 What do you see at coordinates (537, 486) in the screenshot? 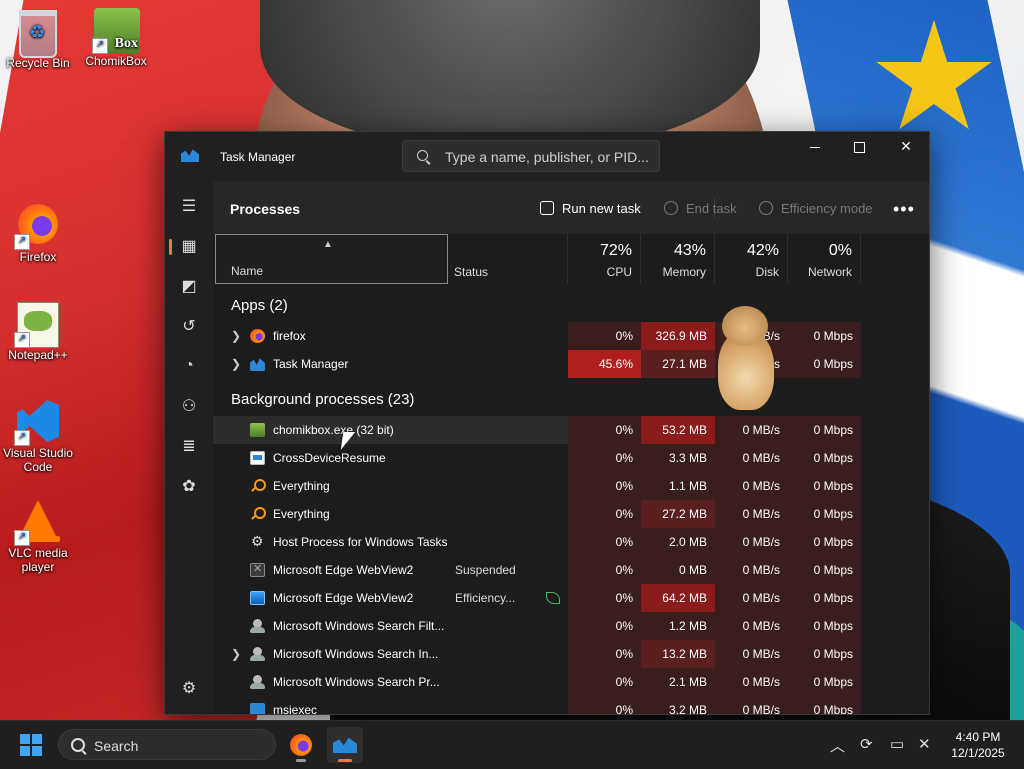
I see `process-row: Everything 0% 1.1 MB 0 MB/s 0 Mbps` at bounding box center [537, 486].